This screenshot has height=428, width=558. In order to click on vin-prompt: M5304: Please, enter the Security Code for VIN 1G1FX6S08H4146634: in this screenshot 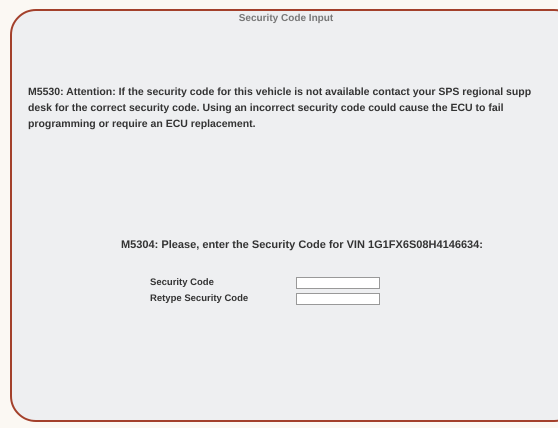, I will do `click(302, 245)`.